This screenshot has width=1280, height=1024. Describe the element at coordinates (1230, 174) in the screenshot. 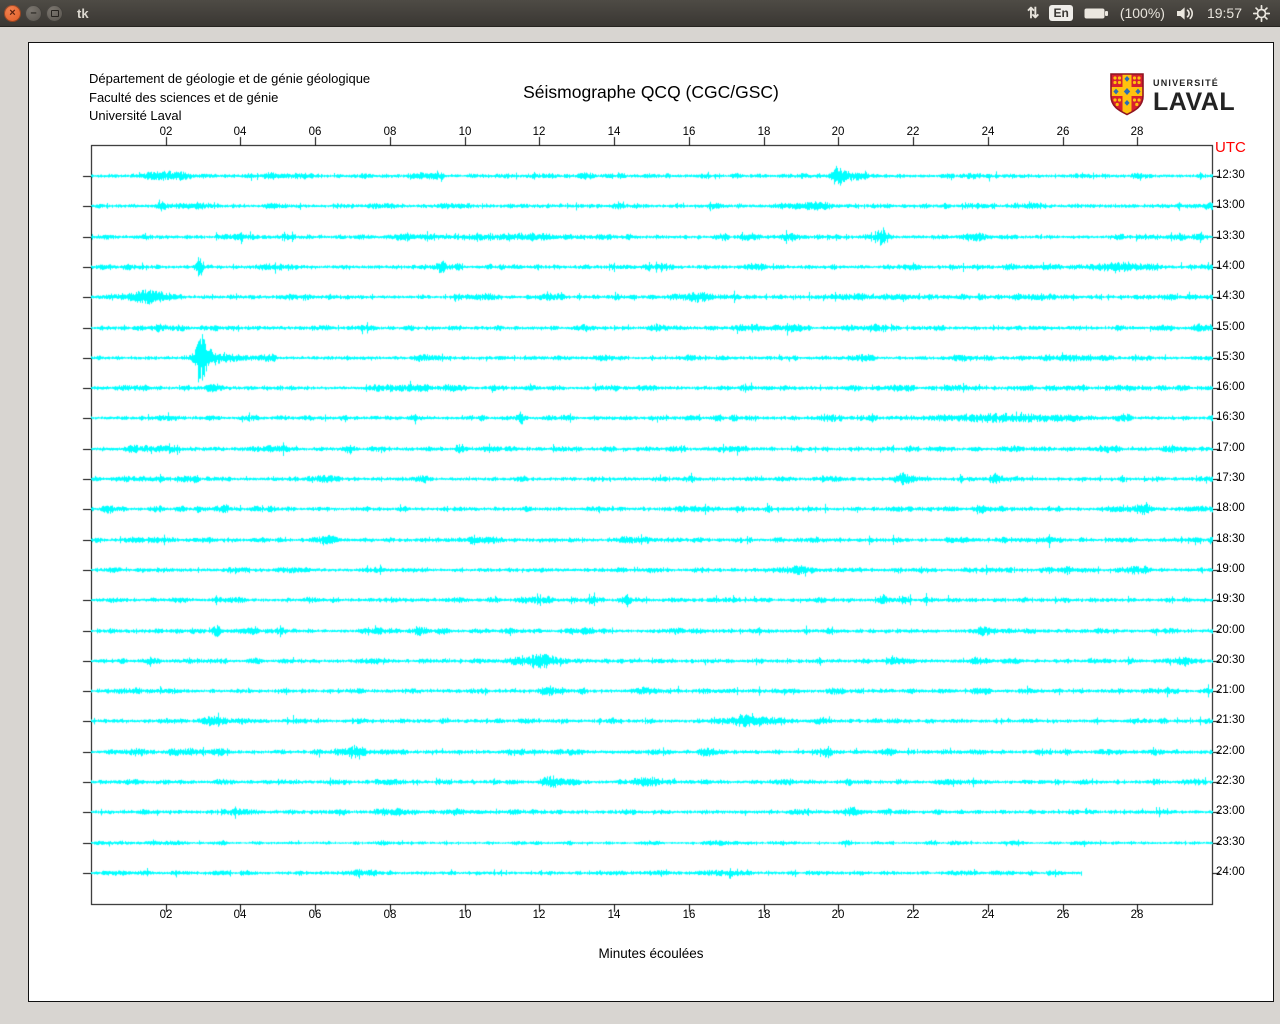

I see `utc-time-label: 12:30` at that location.